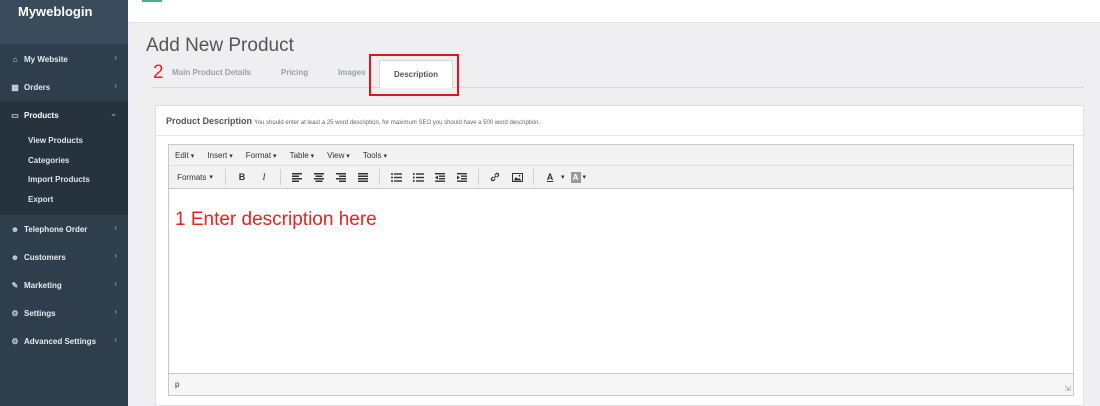 This screenshot has height=406, width=1100. Describe the element at coordinates (495, 177) in the screenshot. I see `link-icon` at that location.